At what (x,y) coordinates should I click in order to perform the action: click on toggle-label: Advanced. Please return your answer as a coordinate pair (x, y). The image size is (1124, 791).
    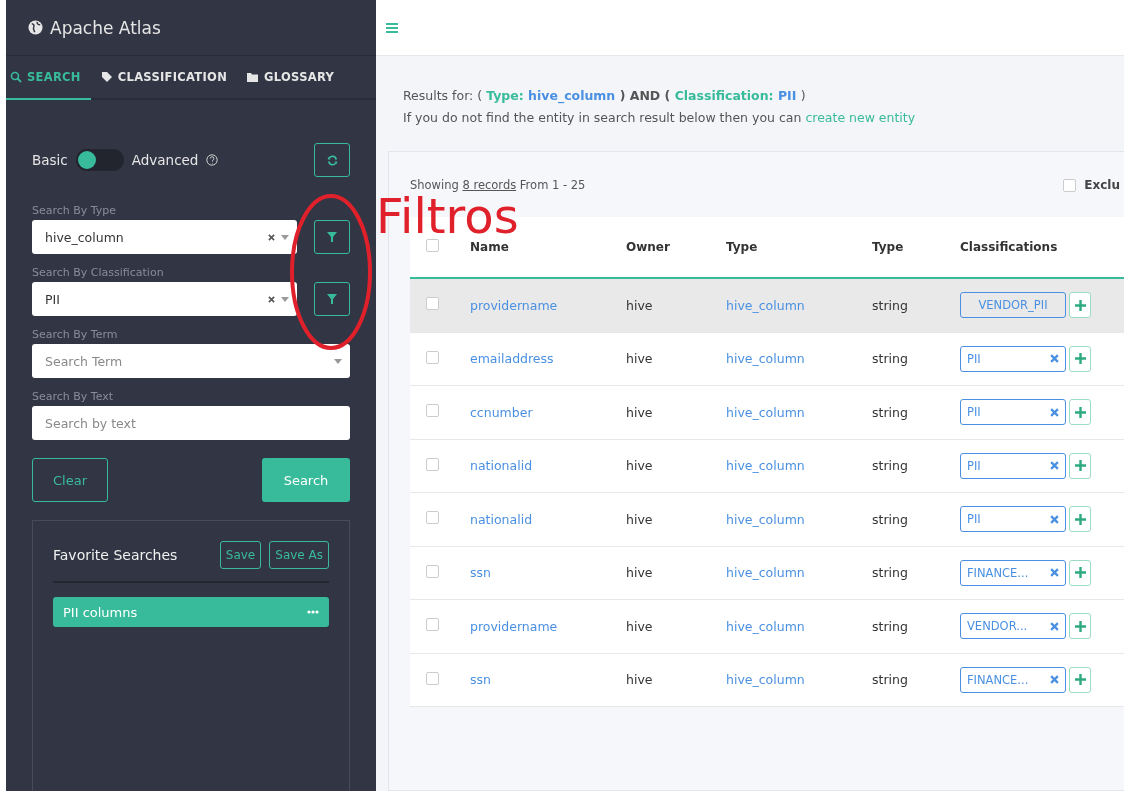
    Looking at the image, I should click on (165, 160).